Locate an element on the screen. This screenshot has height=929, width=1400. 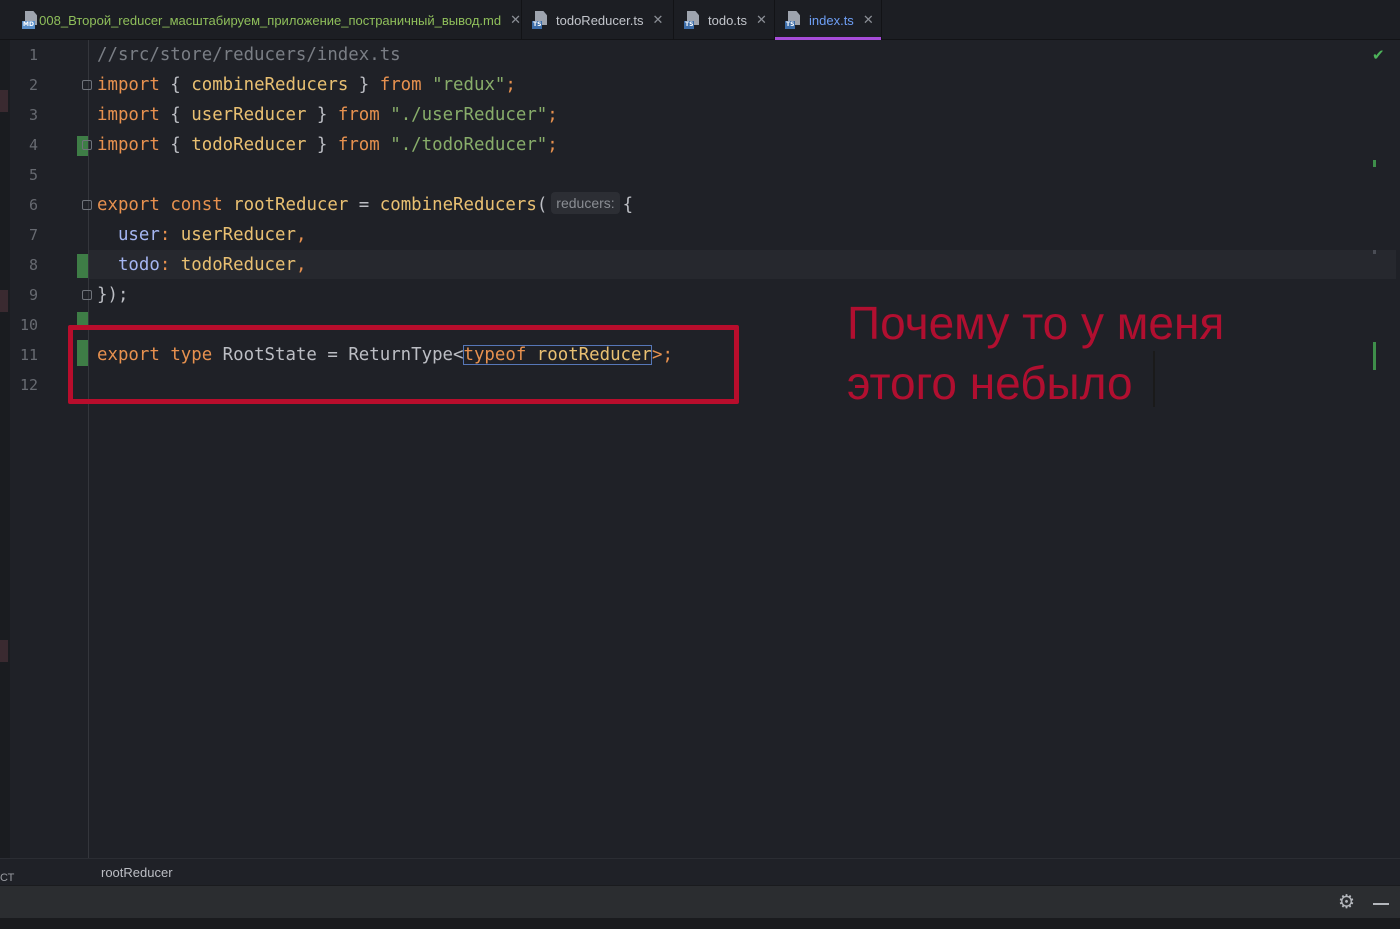
line-number: 7 is located at coordinates (33, 235).